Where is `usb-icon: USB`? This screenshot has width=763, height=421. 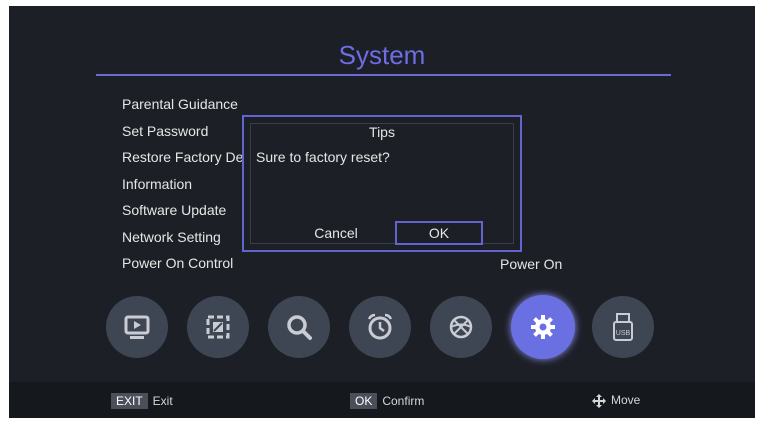 usb-icon: USB is located at coordinates (623, 327).